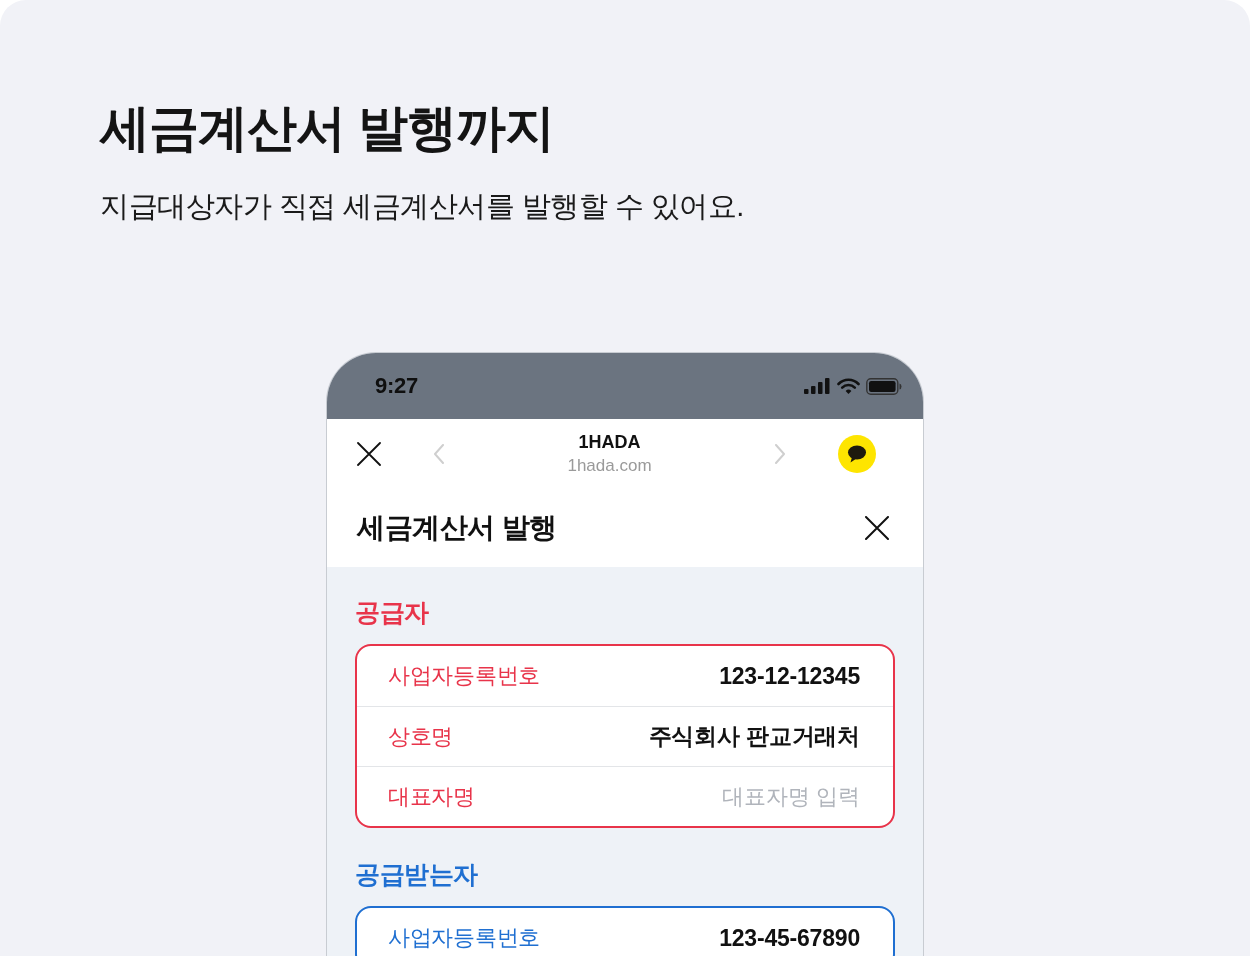 This screenshot has width=1250, height=956. What do you see at coordinates (848, 386) in the screenshot?
I see `wifi-icon` at bounding box center [848, 386].